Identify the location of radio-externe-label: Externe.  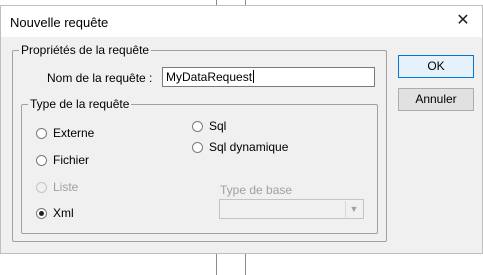
(74, 133).